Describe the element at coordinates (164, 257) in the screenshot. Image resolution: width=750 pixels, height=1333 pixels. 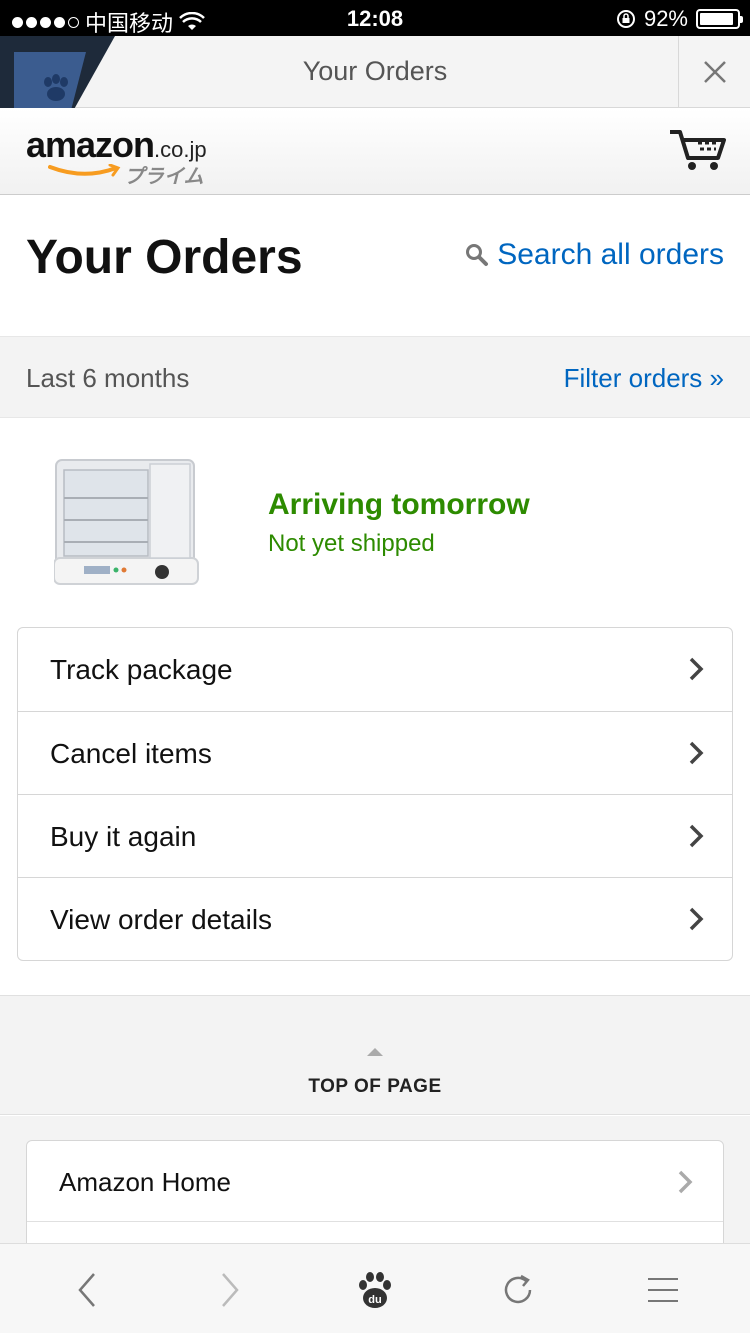
I see `page-title: Your Orders` at that location.